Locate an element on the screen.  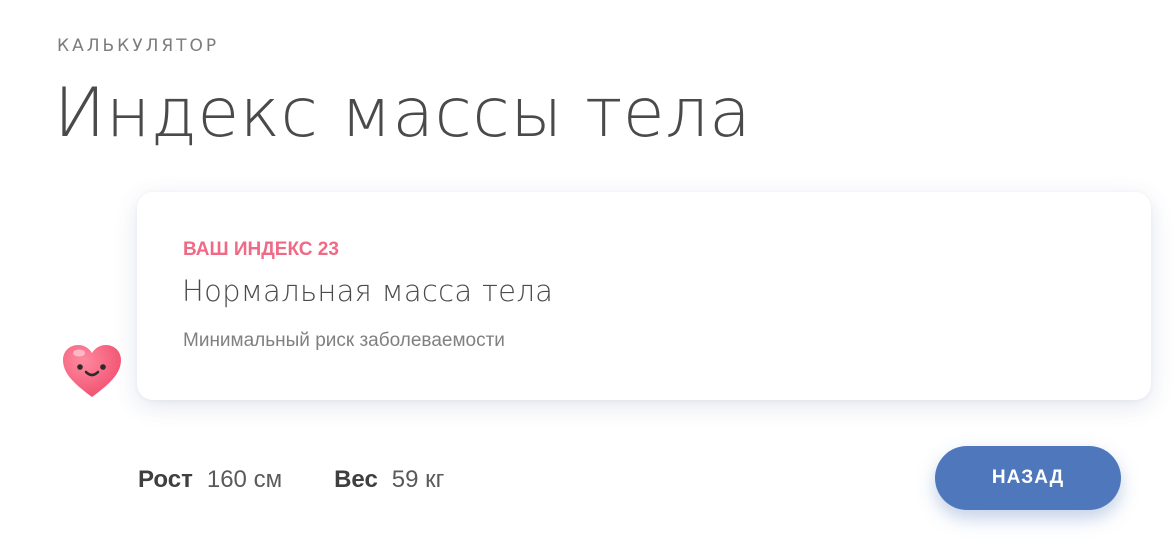
height-stat: Рост 160 см is located at coordinates (210, 480).